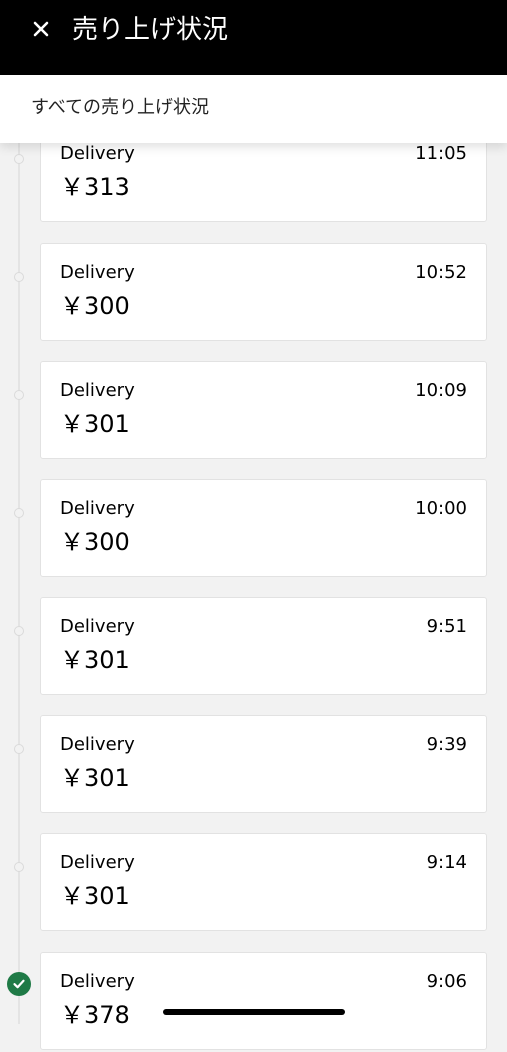  I want to click on list-item: Delivery 9:14 ￥301, so click(253, 883).